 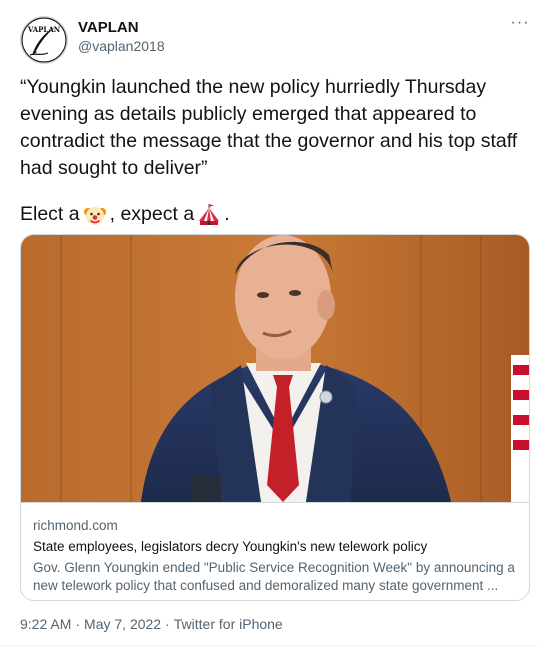 I want to click on tweet-time: 9:22 AM, so click(x=45, y=624).